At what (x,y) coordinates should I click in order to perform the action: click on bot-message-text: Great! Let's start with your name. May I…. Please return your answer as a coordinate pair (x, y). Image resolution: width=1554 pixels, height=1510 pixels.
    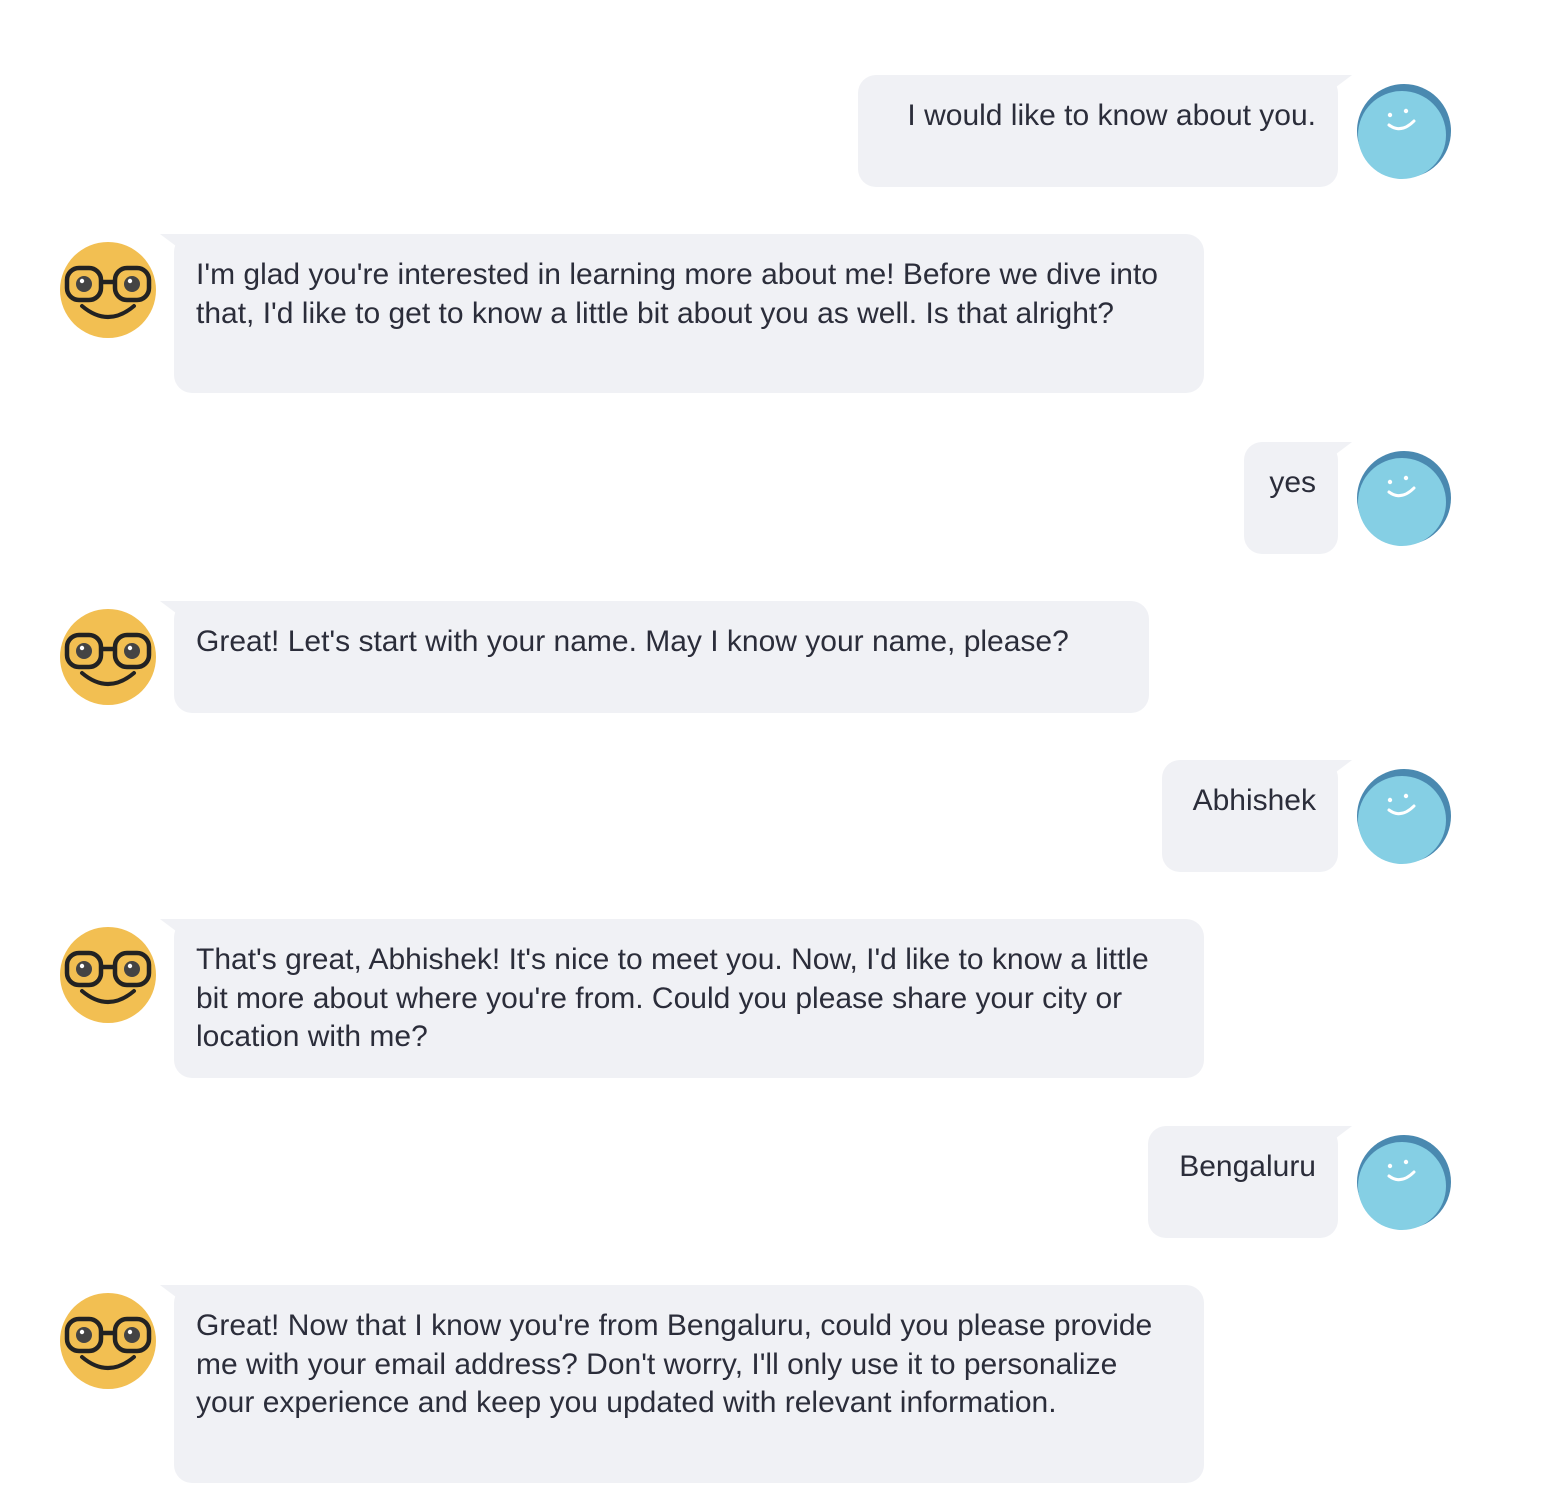
    Looking at the image, I should click on (632, 641).